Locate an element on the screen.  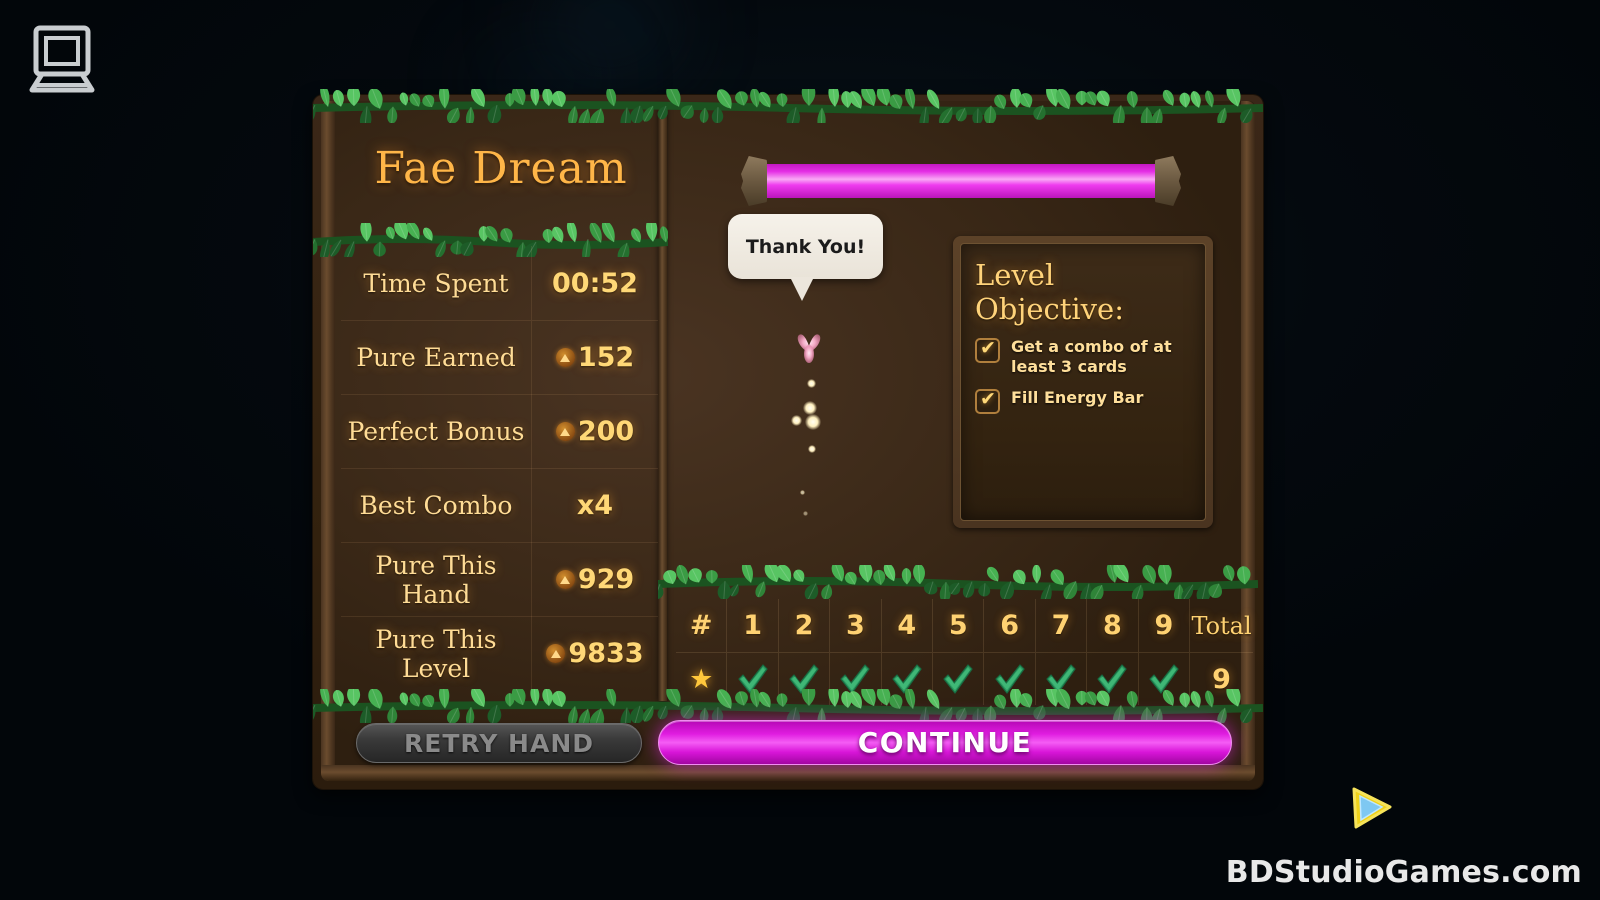
grid-row-star: ★ is located at coordinates (701, 678).